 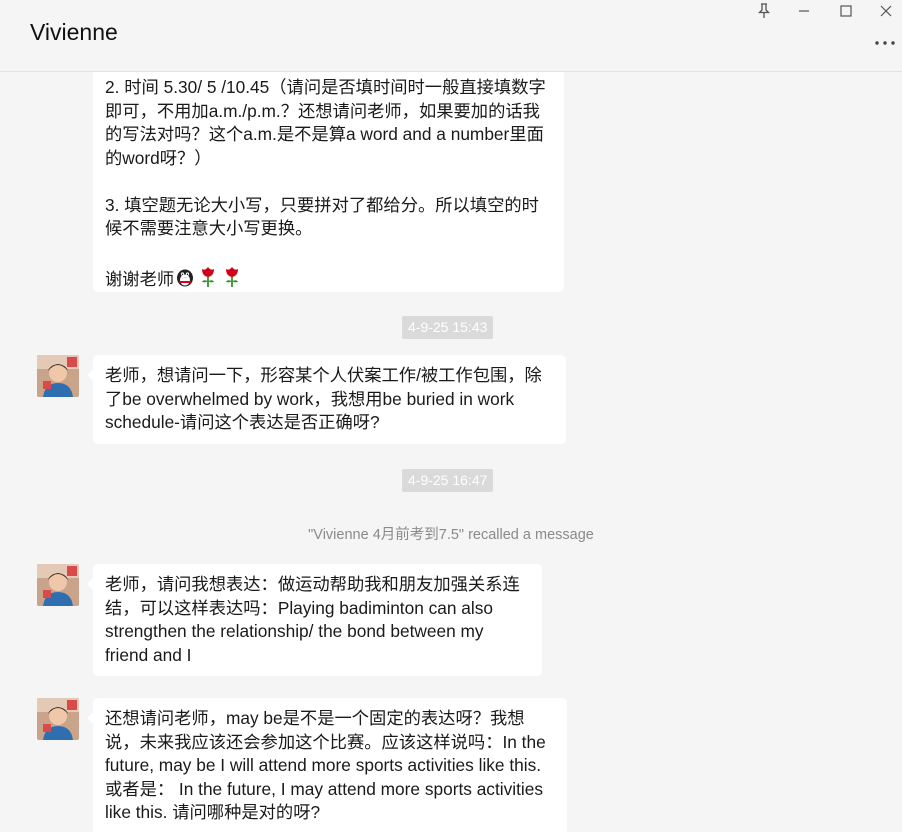 What do you see at coordinates (448, 327) in the screenshot?
I see `message-timestamp: 4-9-25 15:43` at bounding box center [448, 327].